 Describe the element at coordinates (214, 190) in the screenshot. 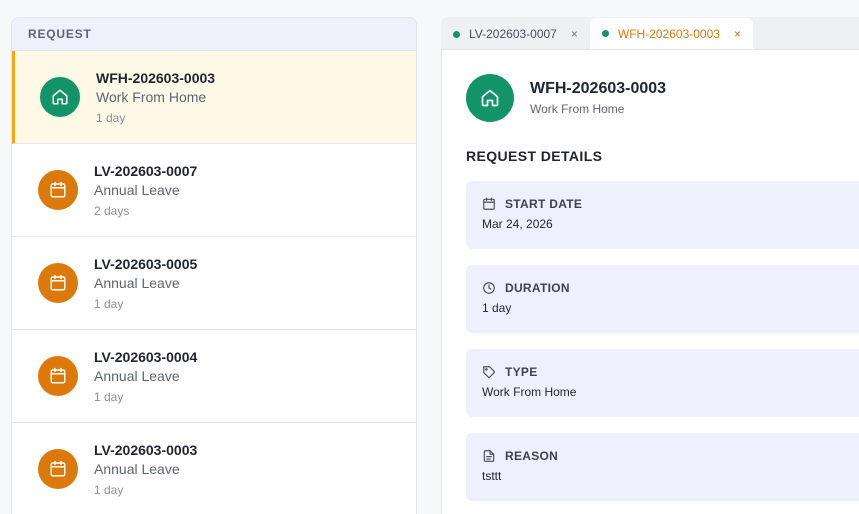

I see `list-item: LV-202603-0007 Annual Leave 2 days` at that location.